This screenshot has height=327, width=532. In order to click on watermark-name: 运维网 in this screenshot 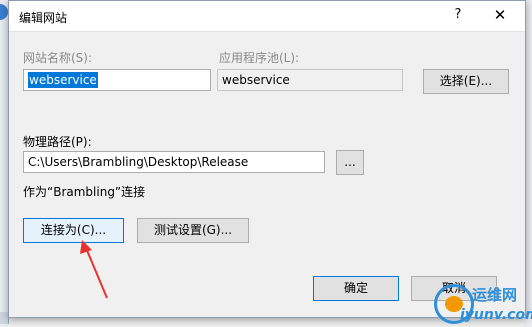, I will do `click(495, 295)`.